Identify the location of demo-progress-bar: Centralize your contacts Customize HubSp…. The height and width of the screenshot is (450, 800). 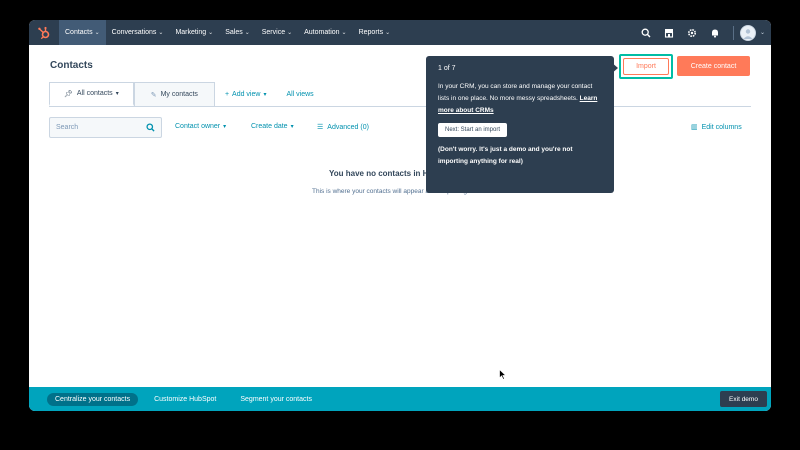
(400, 399).